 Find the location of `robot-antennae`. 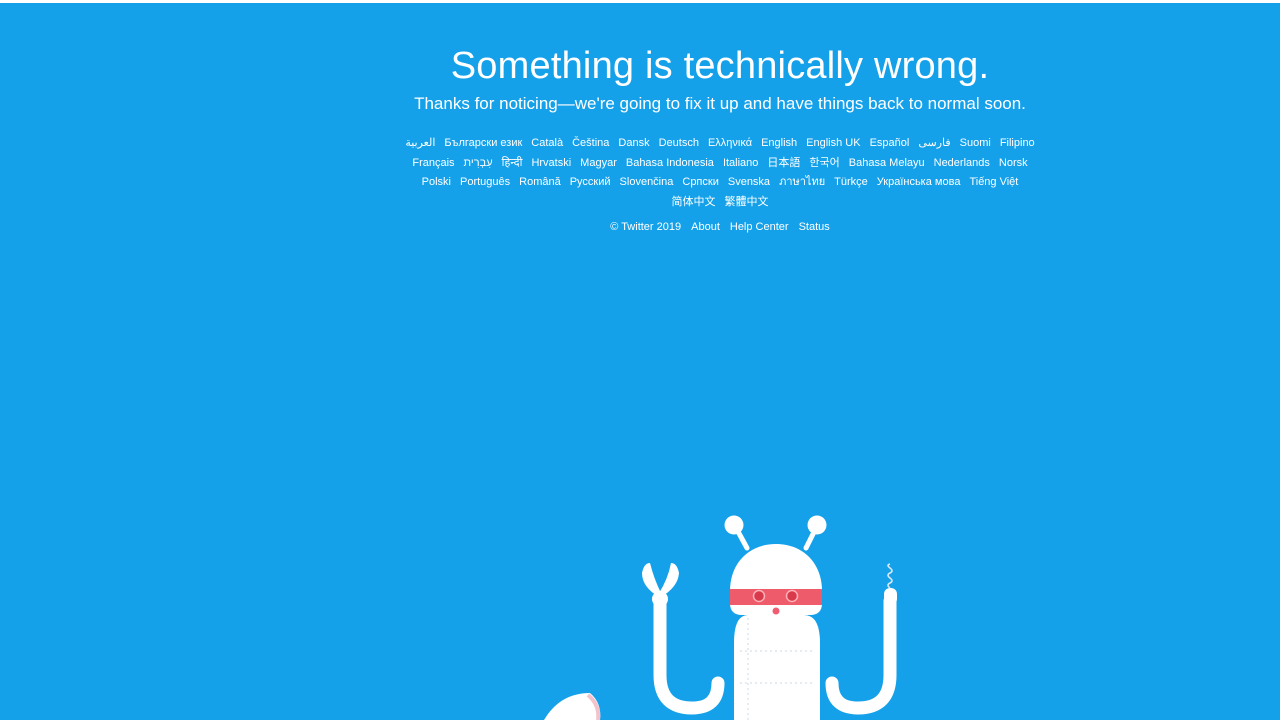

robot-antennae is located at coordinates (775, 533).